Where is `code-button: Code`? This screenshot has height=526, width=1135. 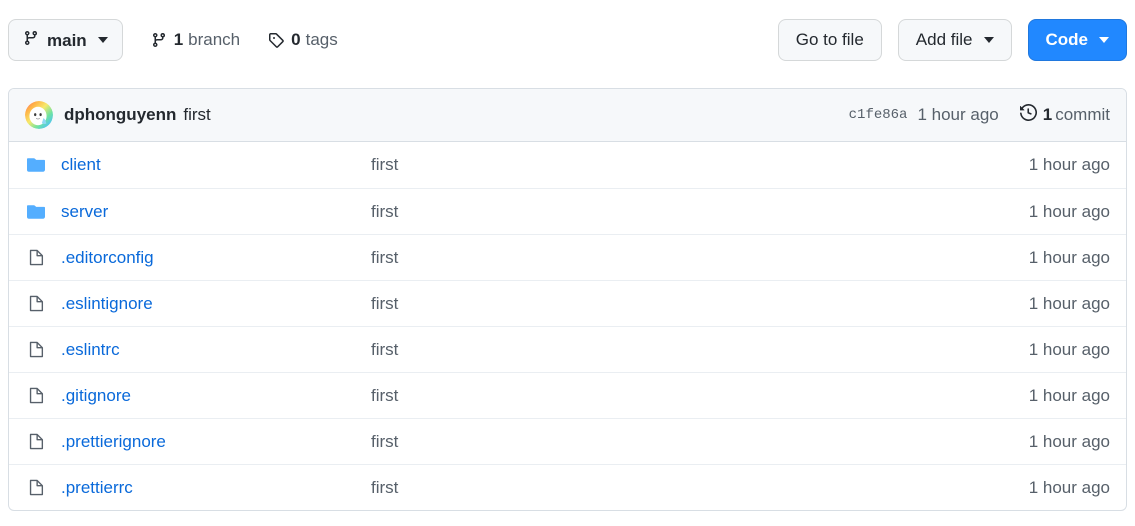
code-button: Code is located at coordinates (1077, 40).